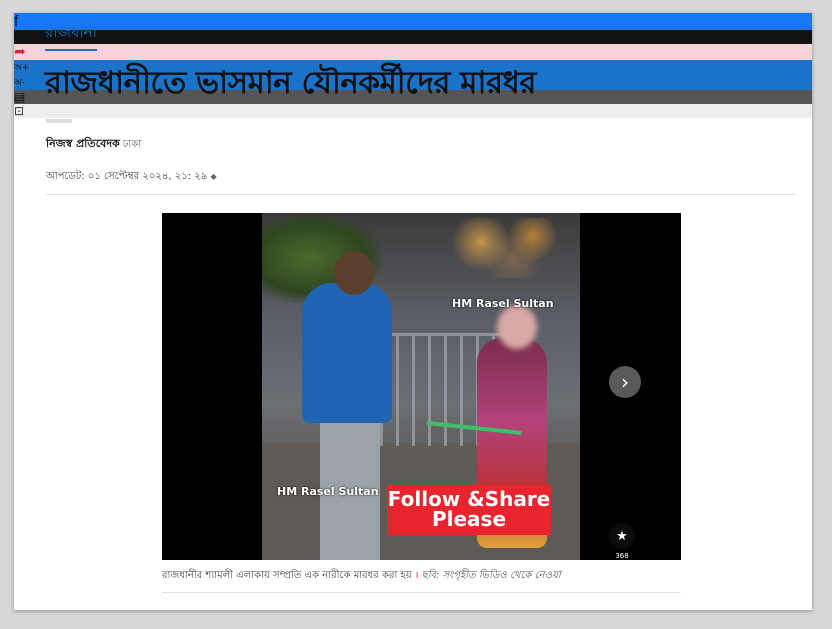 This screenshot has height=629, width=832. I want to click on photo-credit: ছবি: সংগৃহীত ভিডিও থেকে নেওয়া, so click(491, 575).